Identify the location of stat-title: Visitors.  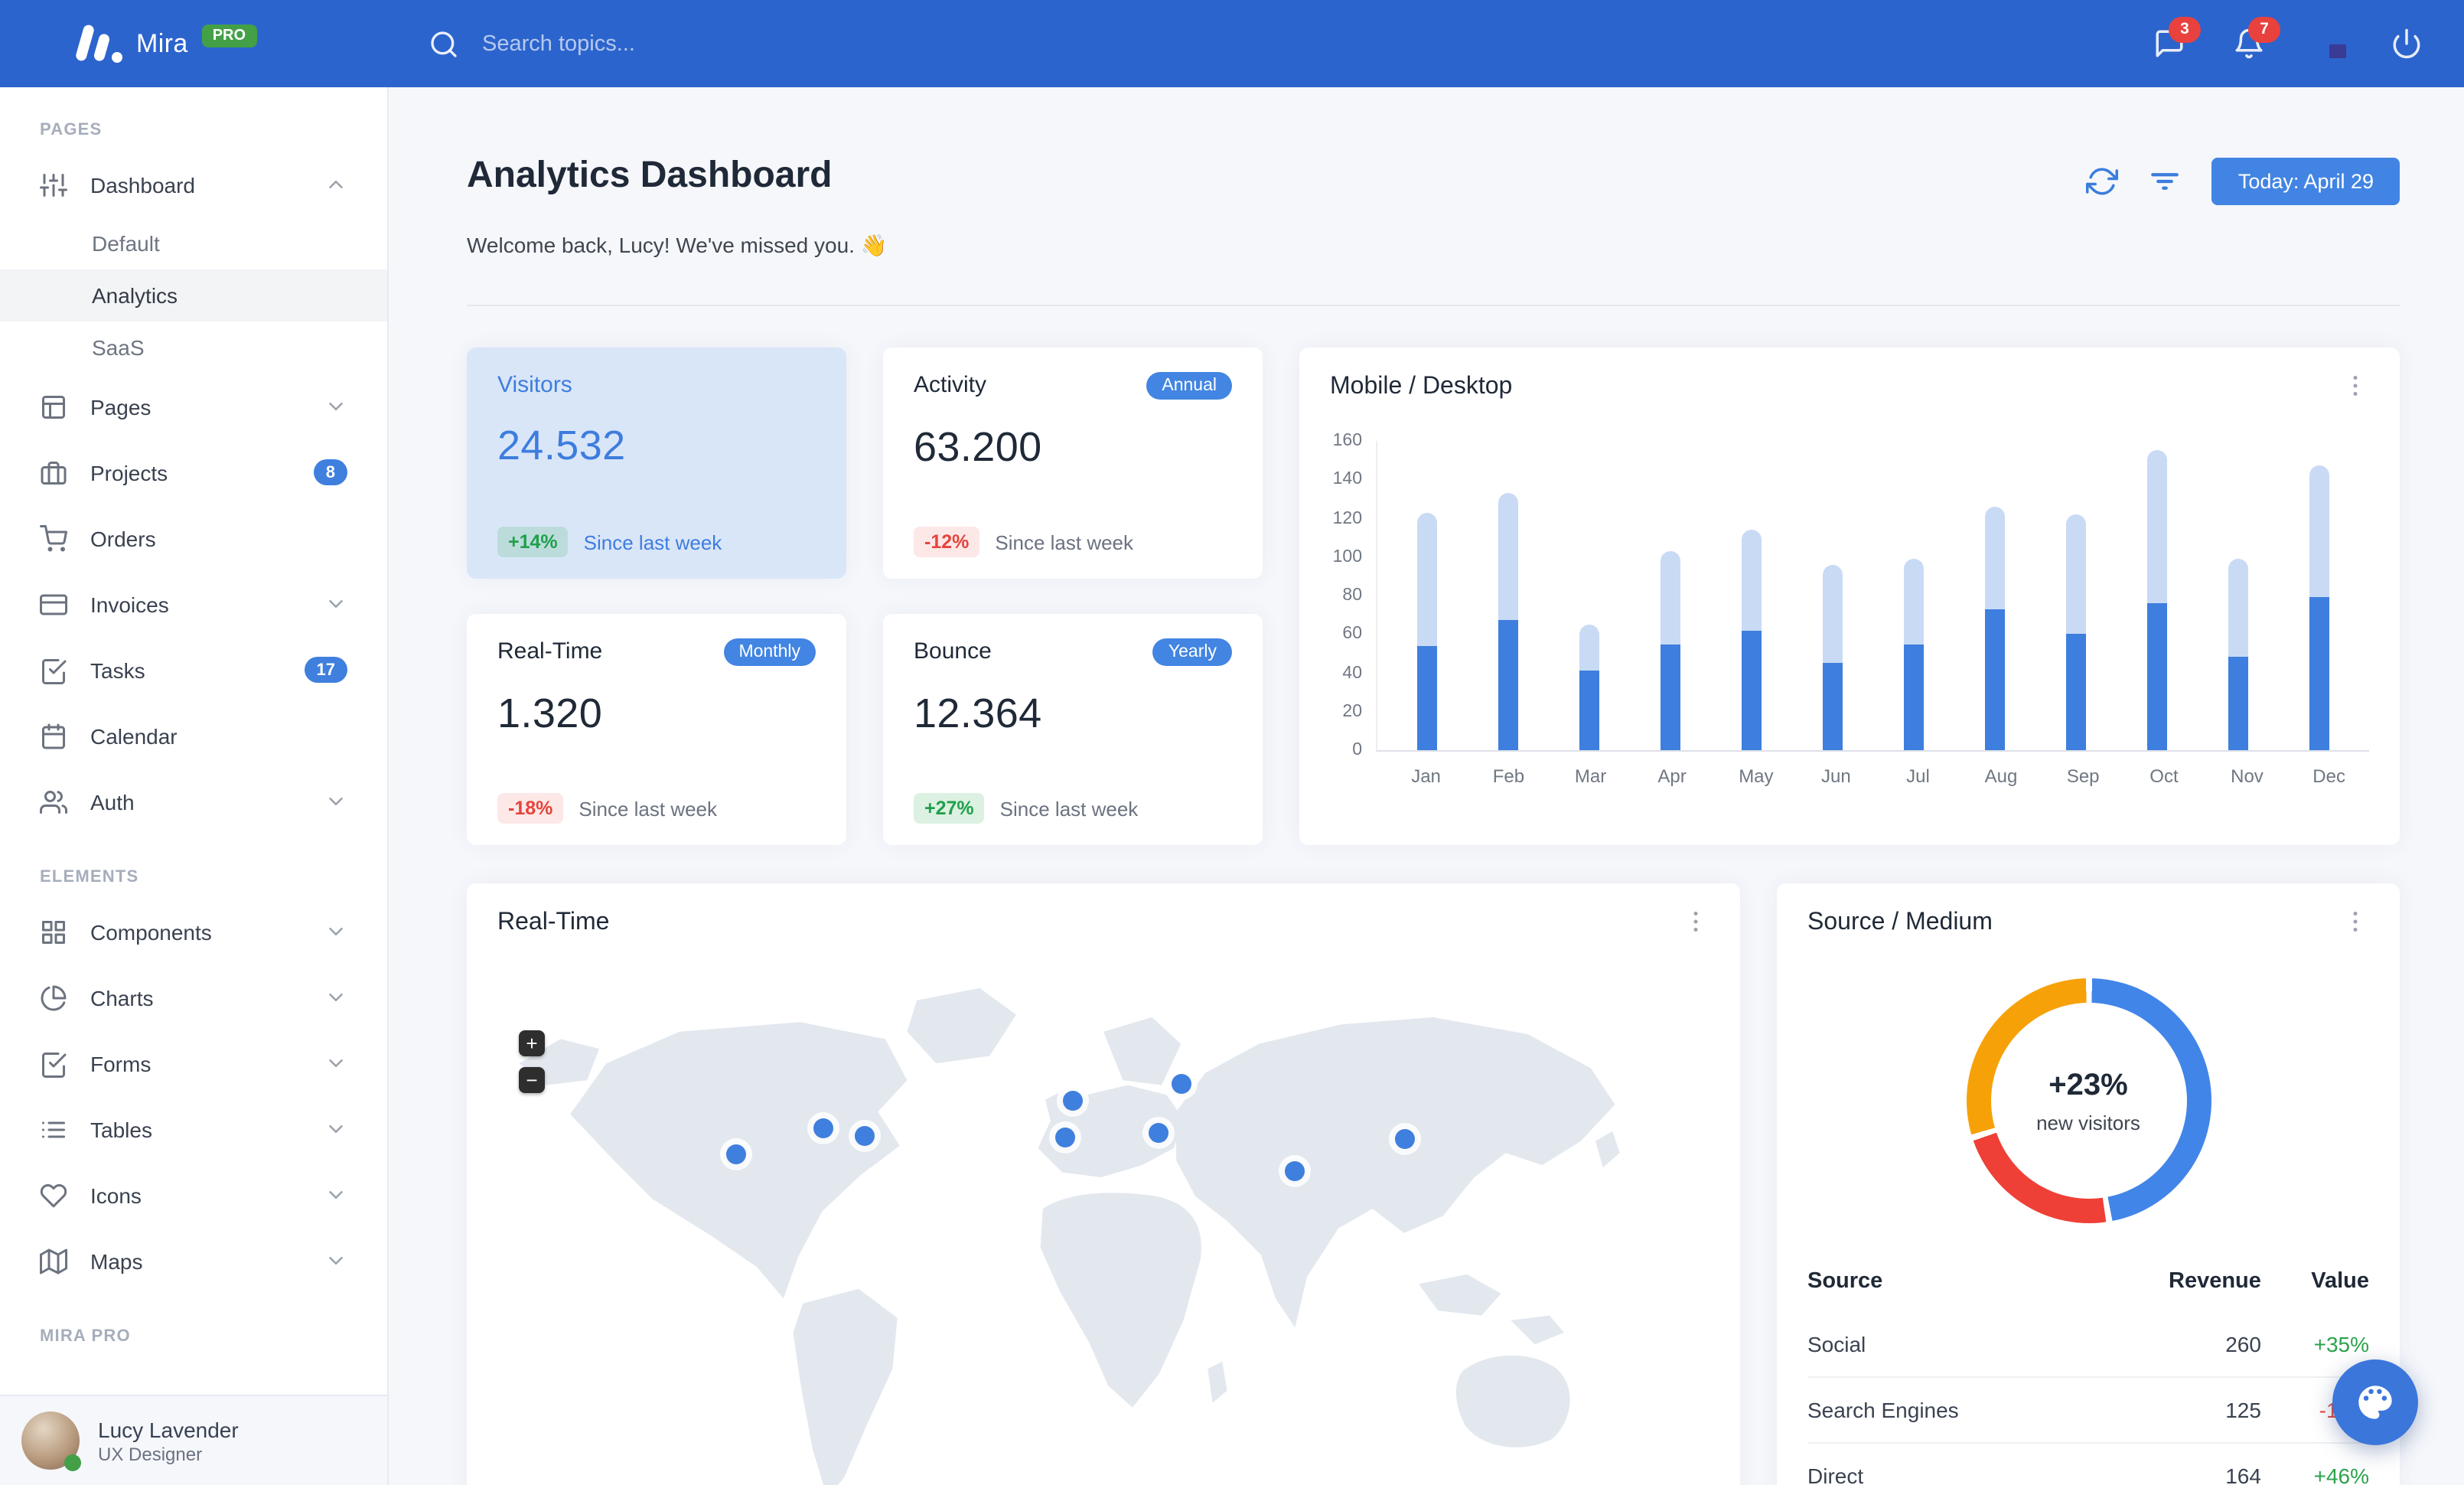
(535, 385).